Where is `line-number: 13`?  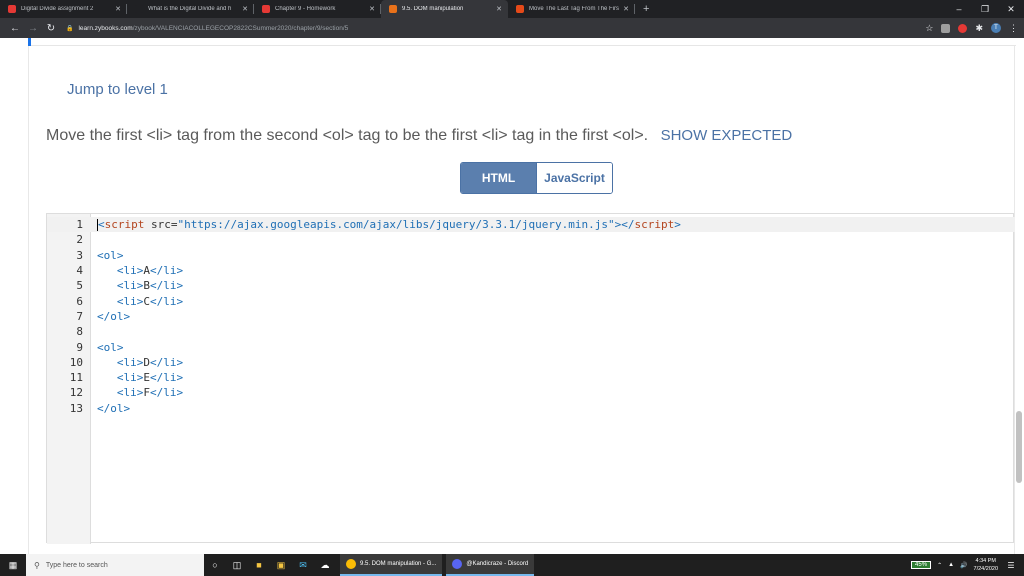 line-number: 13 is located at coordinates (76, 408).